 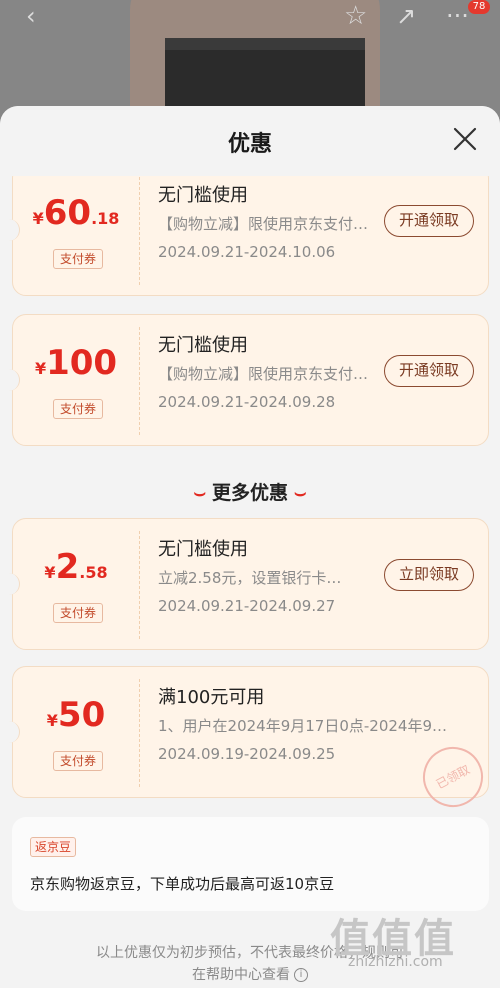 What do you see at coordinates (247, 252) in the screenshot?
I see `coupon-date: 2024.09.21-2024.10.06` at bounding box center [247, 252].